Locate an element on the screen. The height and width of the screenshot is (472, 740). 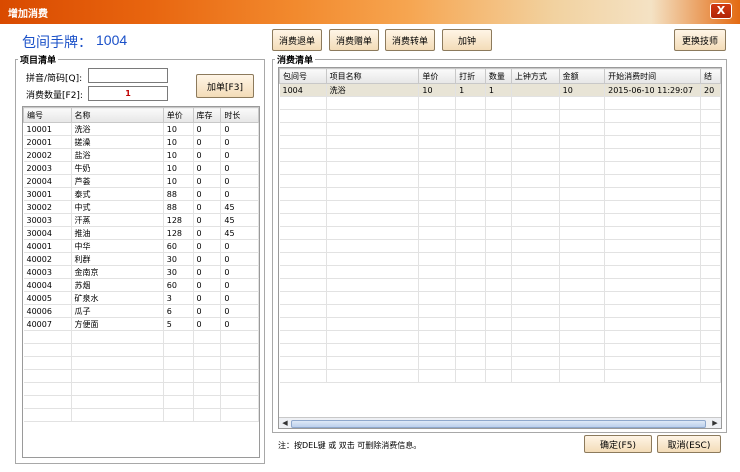
table-row: 30004 推油 128 0 45 is located at coordinates (141, 233).